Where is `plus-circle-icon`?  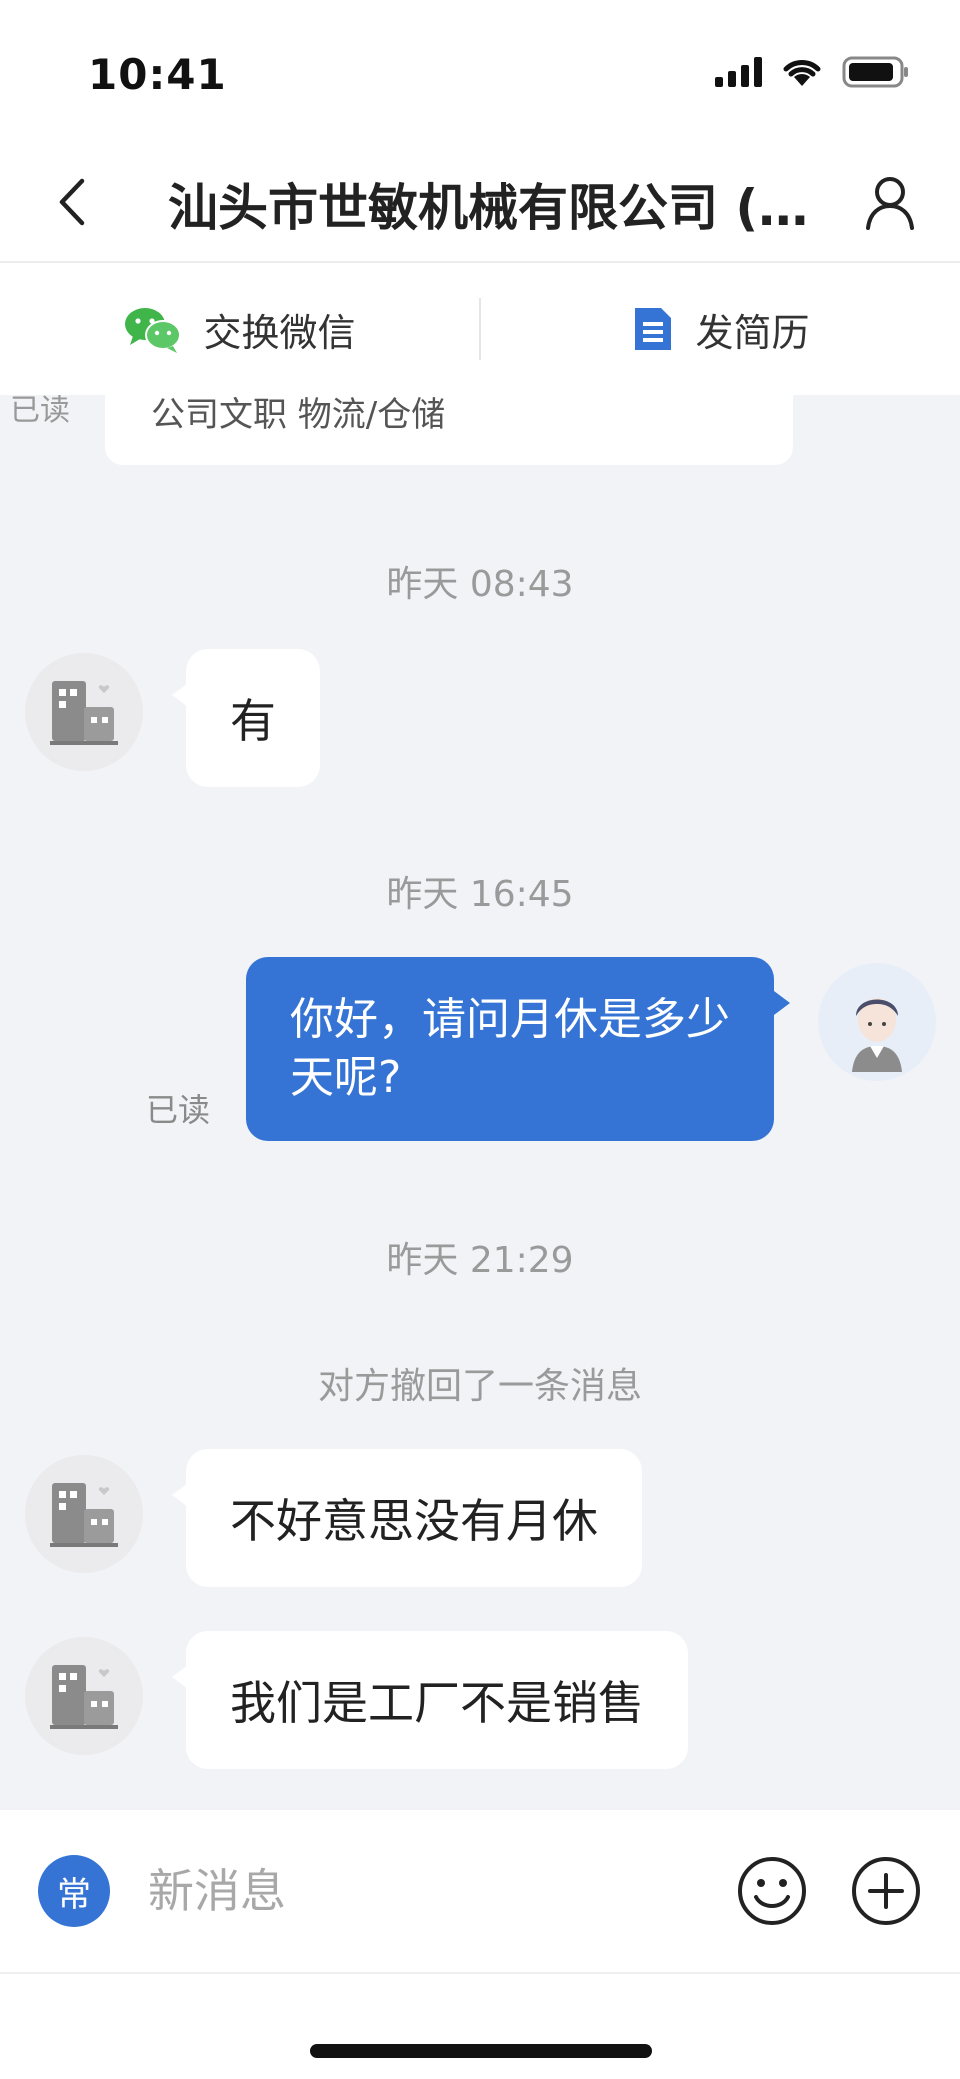 plus-circle-icon is located at coordinates (886, 1891).